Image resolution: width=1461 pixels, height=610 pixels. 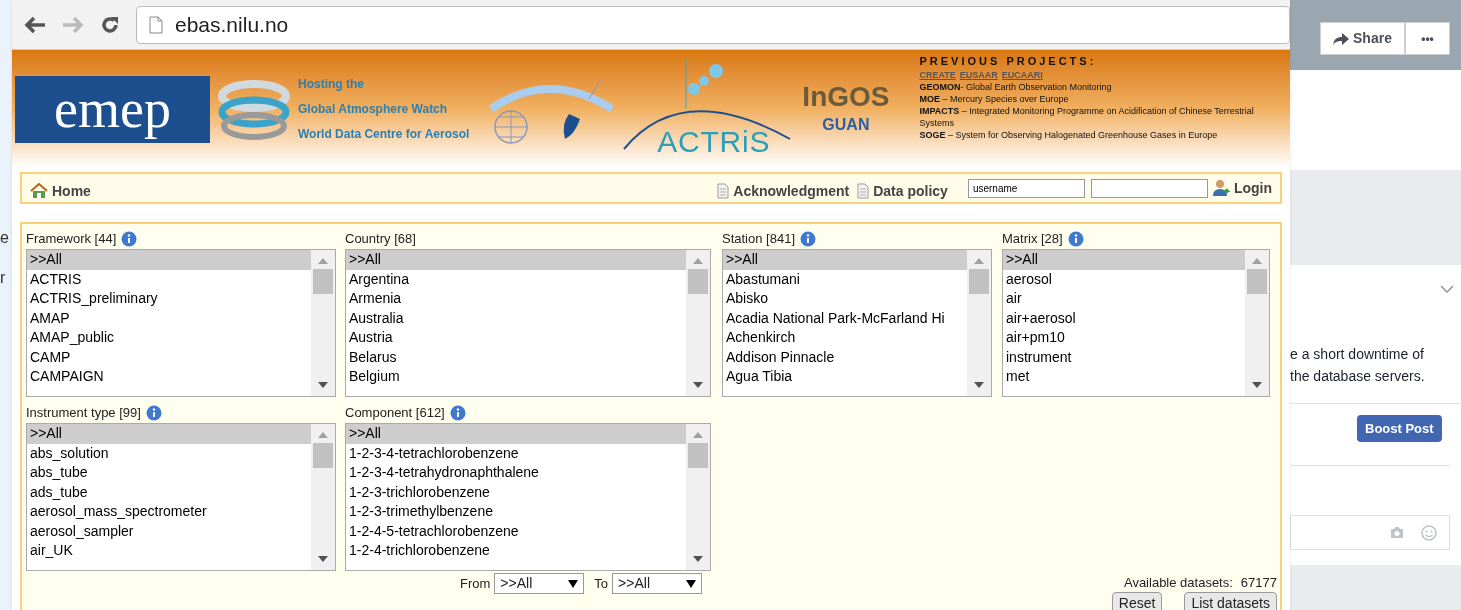 What do you see at coordinates (516, 279) in the screenshot?
I see `list-option: Argentina` at bounding box center [516, 279].